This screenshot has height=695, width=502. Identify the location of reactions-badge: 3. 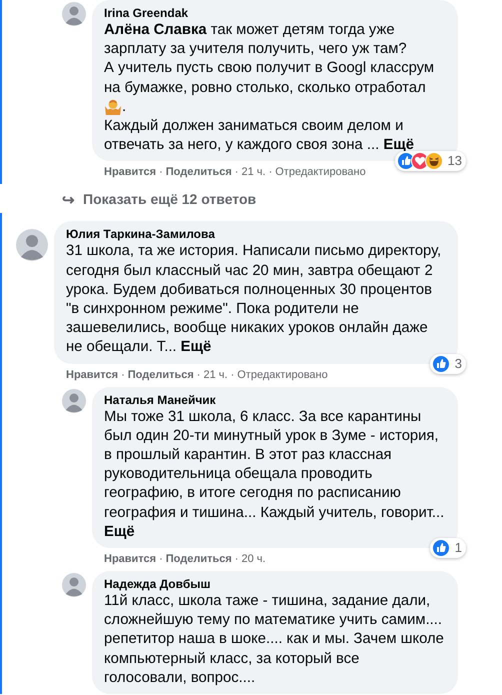
(448, 364).